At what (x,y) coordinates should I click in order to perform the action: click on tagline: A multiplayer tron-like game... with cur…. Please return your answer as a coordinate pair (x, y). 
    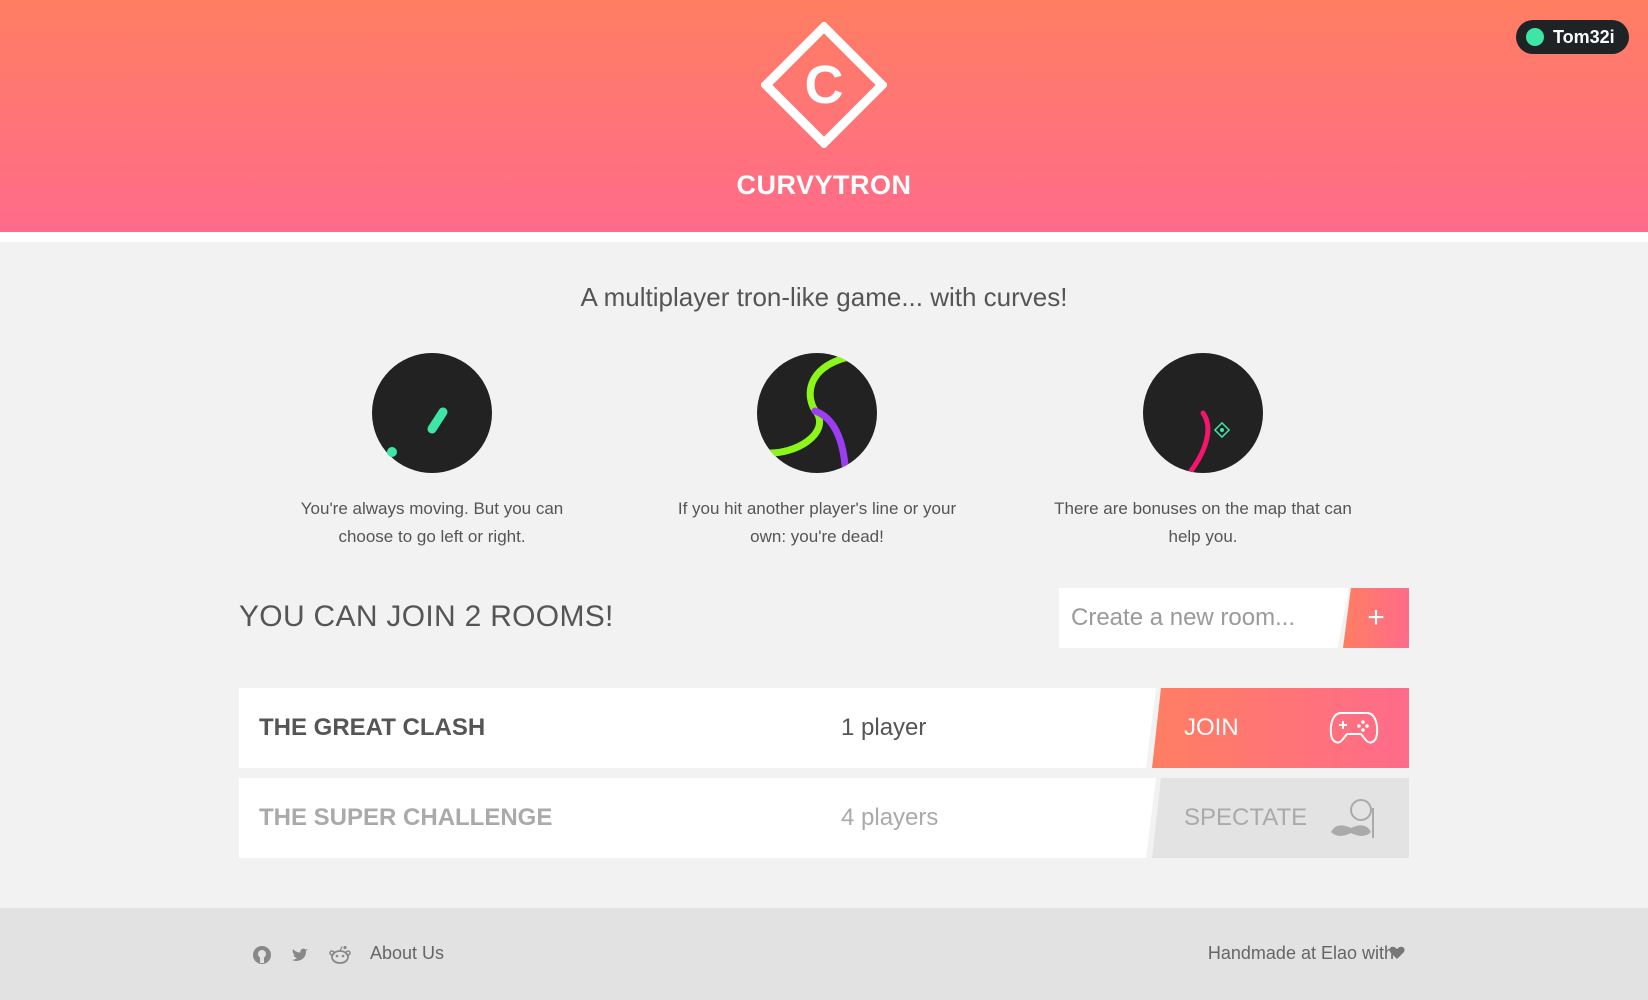
    Looking at the image, I should click on (824, 297).